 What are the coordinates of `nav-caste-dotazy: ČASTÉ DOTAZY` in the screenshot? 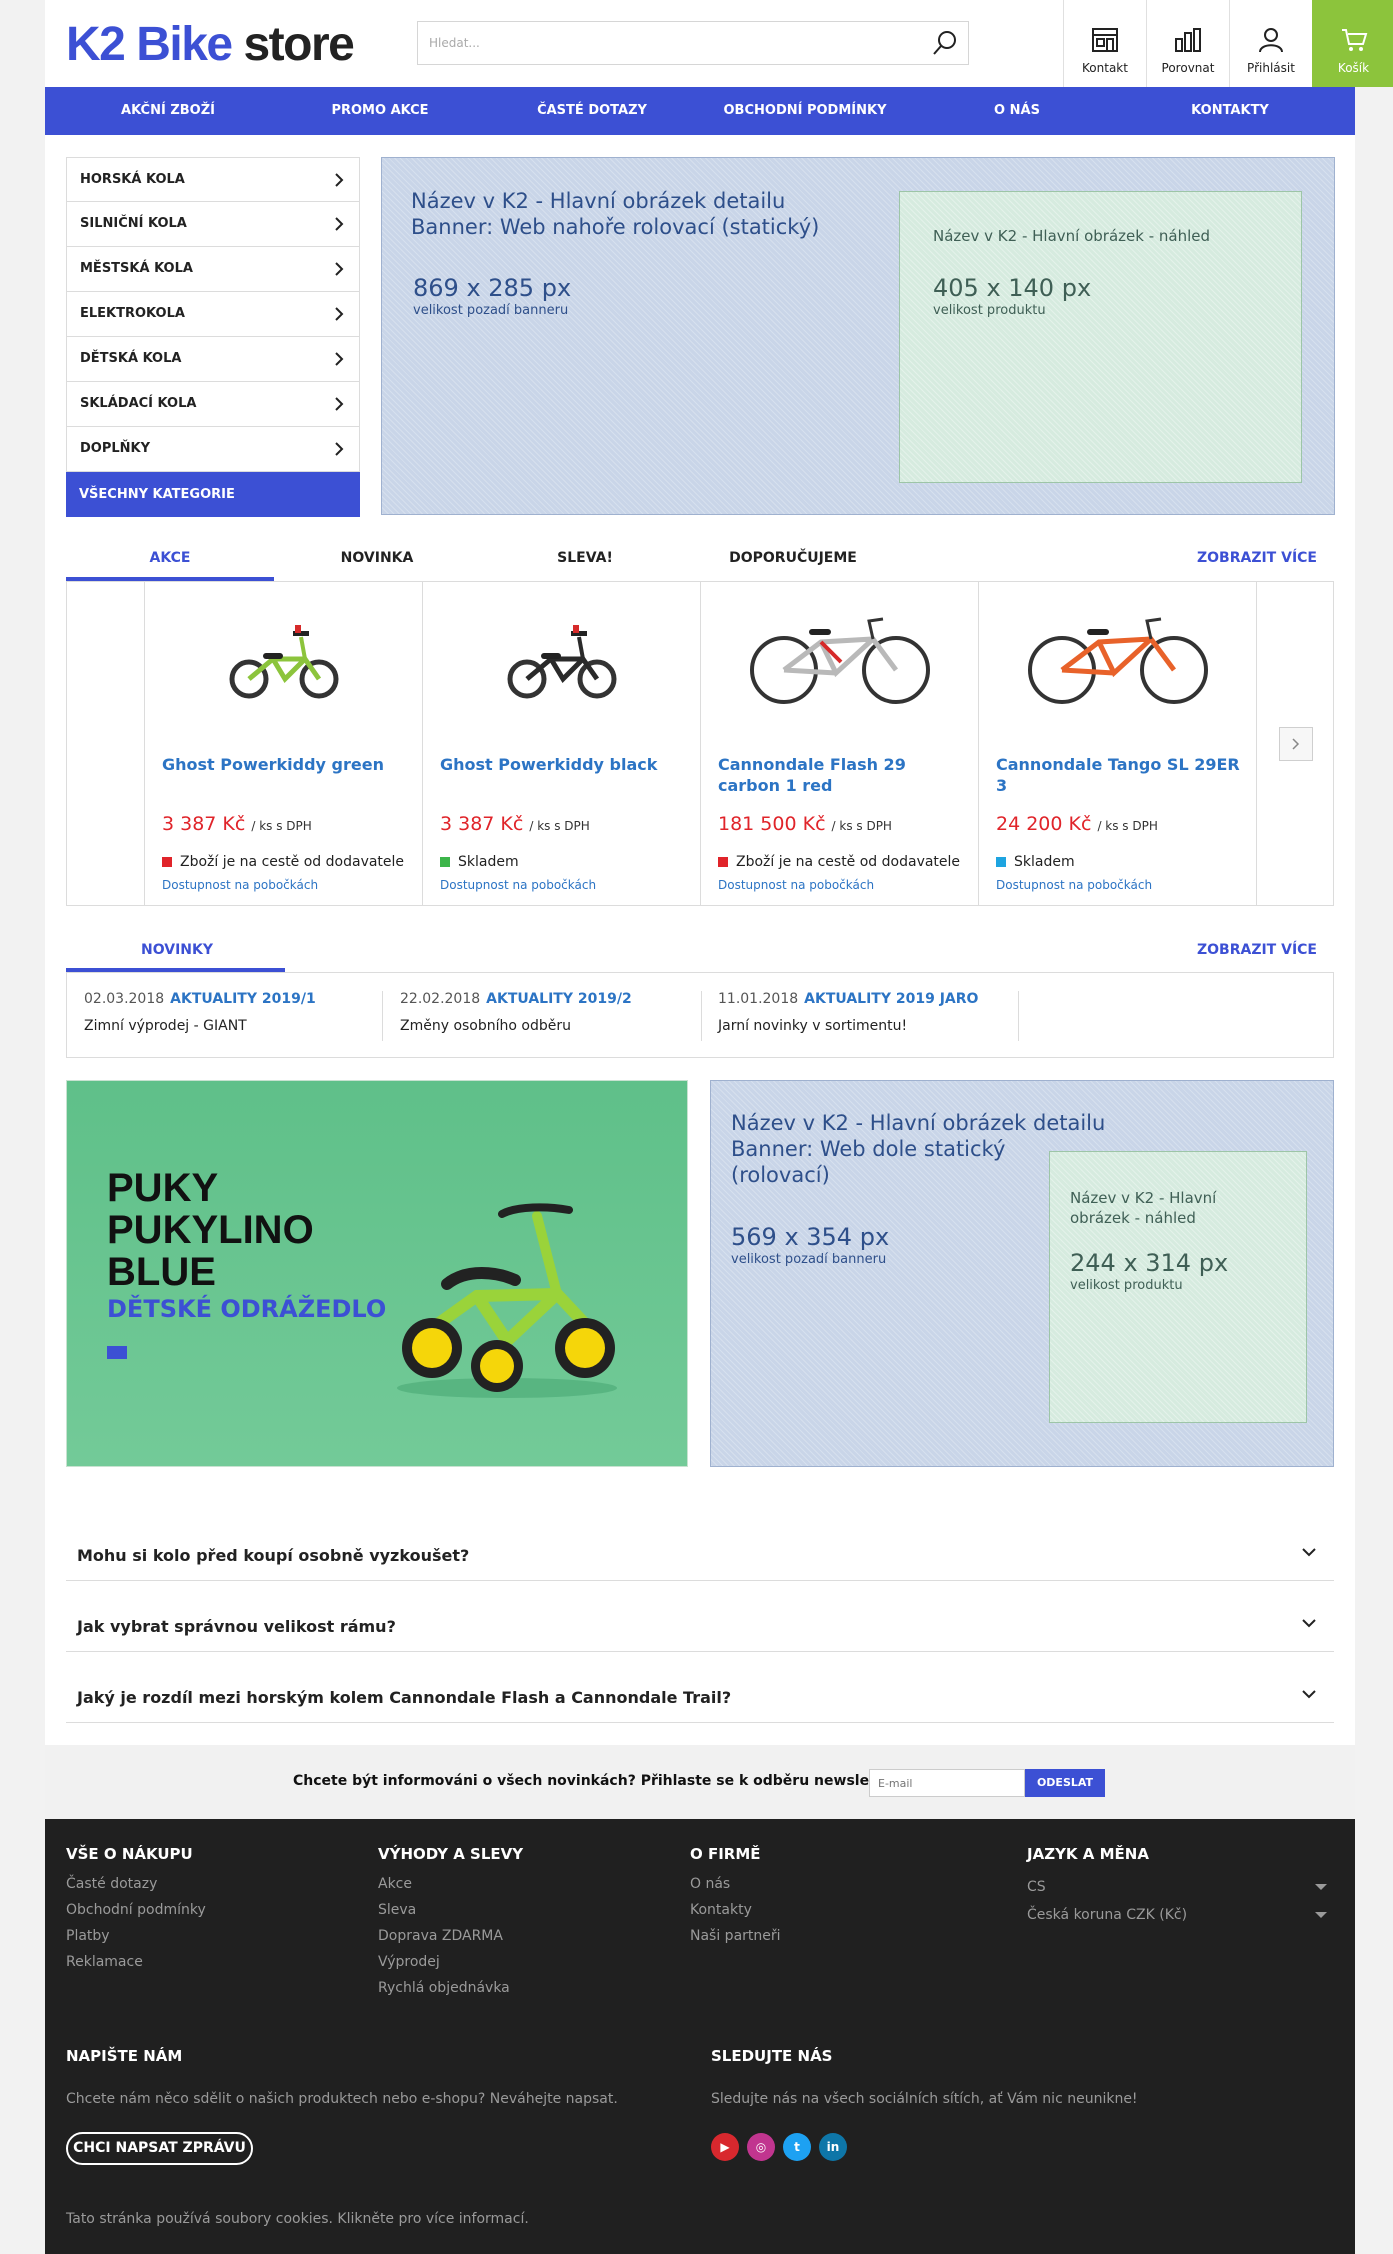 It's located at (592, 111).